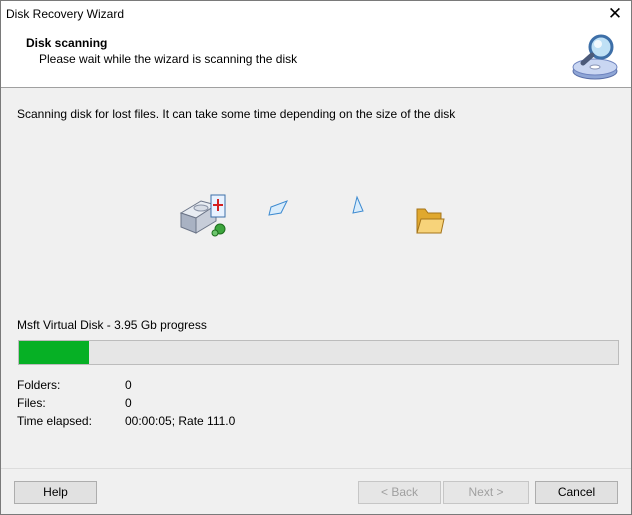 This screenshot has width=632, height=515. I want to click on close-button: ✕, so click(615, 14).